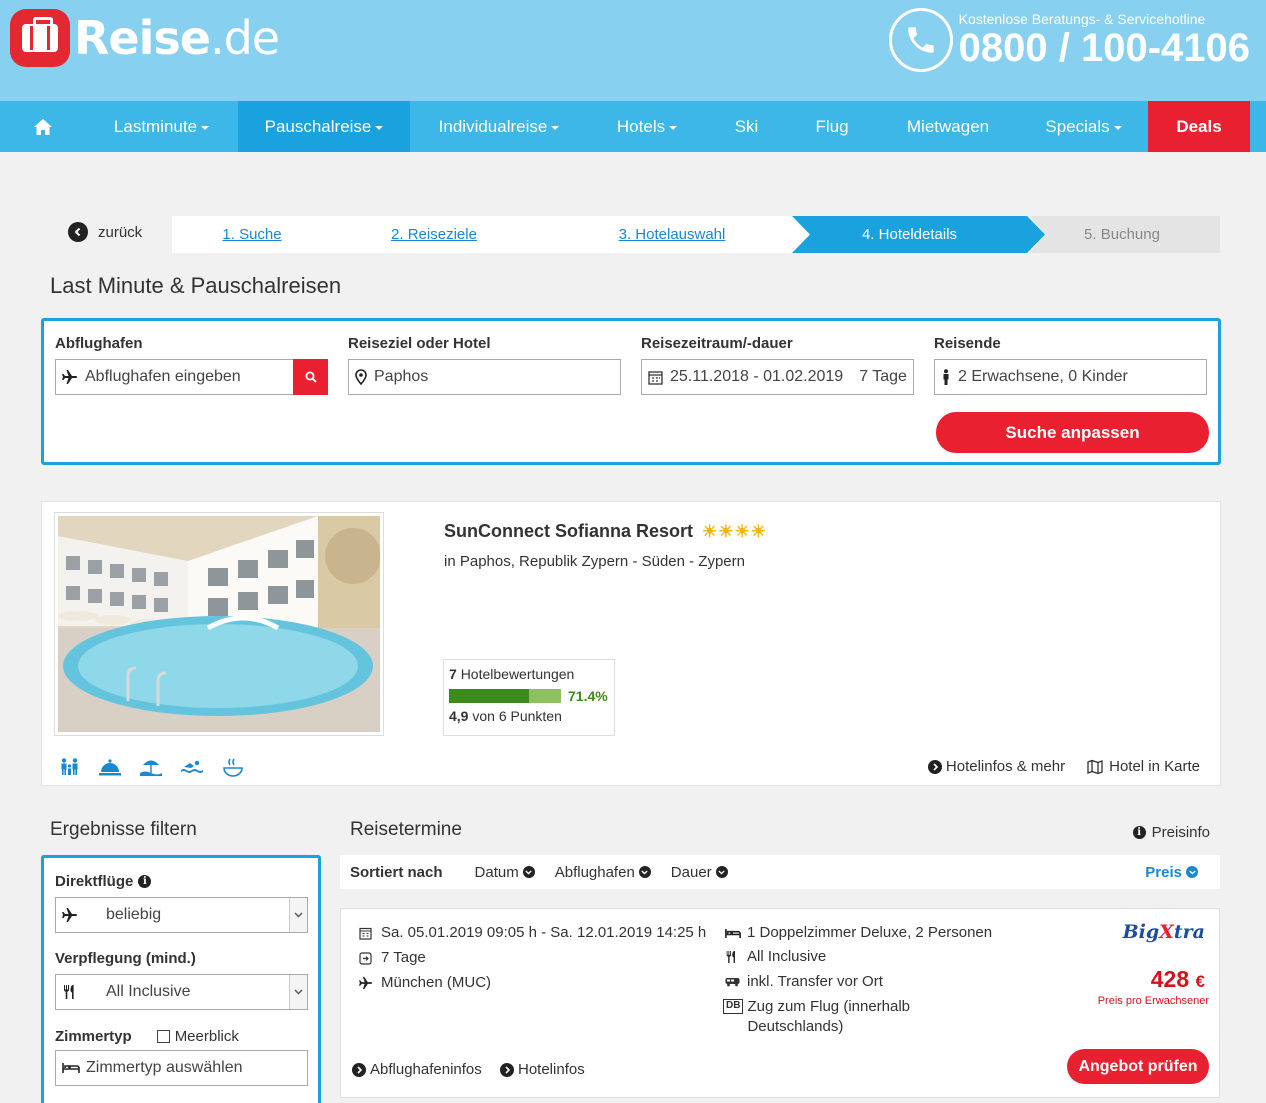 Image resolution: width=1266 pixels, height=1103 pixels. I want to click on departure-input: Abflughafen eingeben, so click(191, 377).